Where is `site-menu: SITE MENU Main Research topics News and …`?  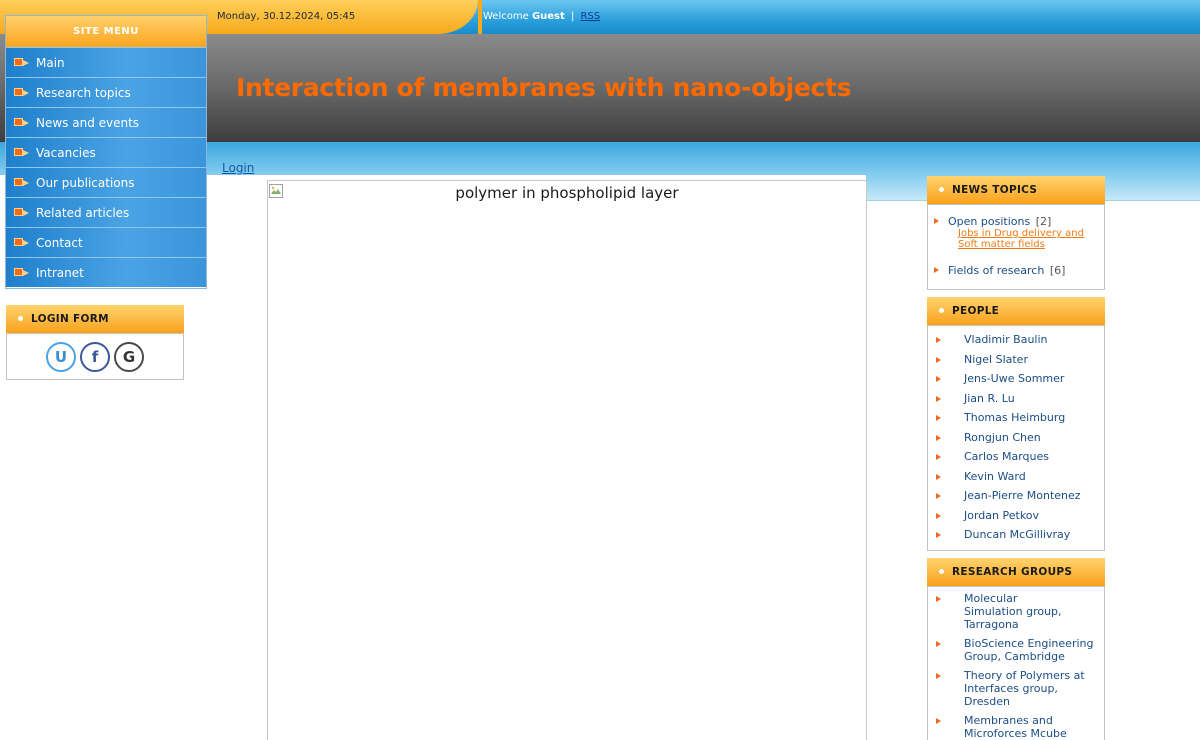 site-menu: SITE MENU Main Research topics News and … is located at coordinates (106, 152).